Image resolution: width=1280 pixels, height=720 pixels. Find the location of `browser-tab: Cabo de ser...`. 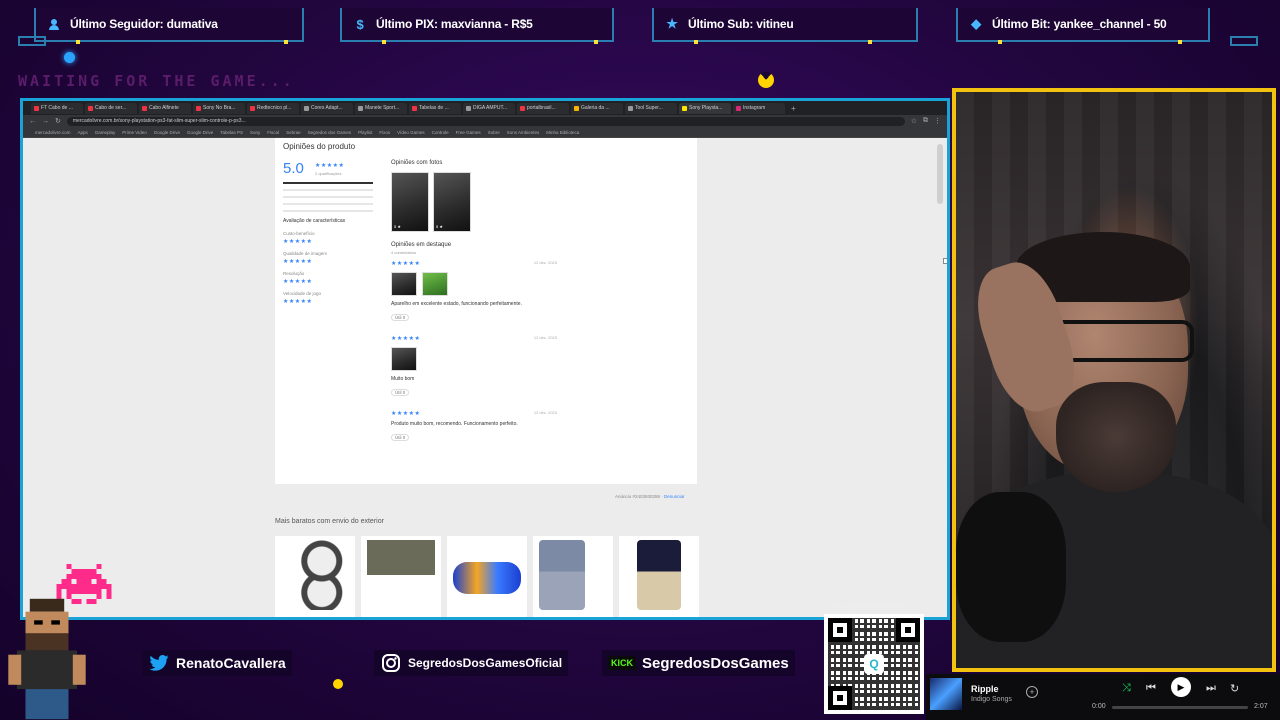

browser-tab: Cabo de ser... is located at coordinates (111, 108).